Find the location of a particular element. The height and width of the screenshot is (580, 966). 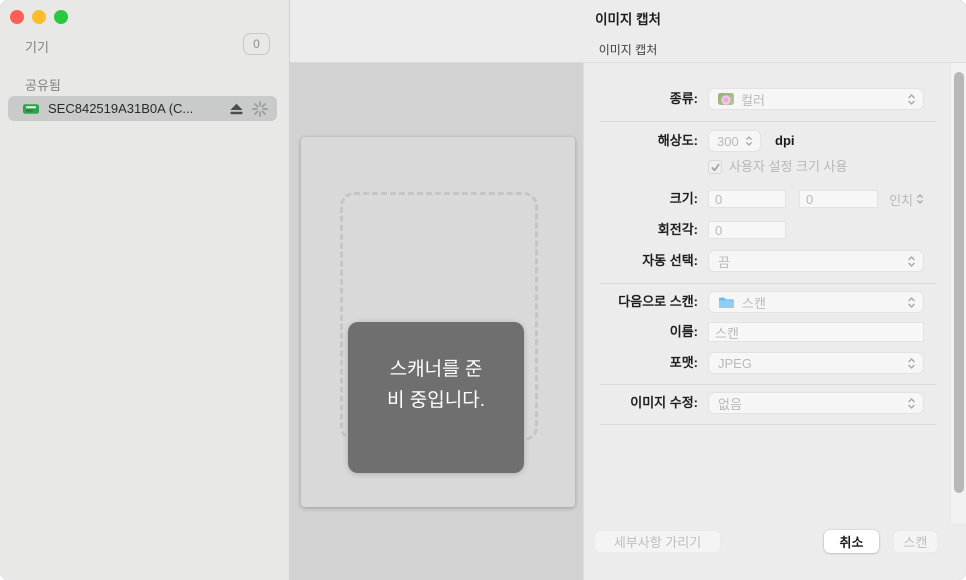

image-correction-popup: 없음 is located at coordinates (816, 403).